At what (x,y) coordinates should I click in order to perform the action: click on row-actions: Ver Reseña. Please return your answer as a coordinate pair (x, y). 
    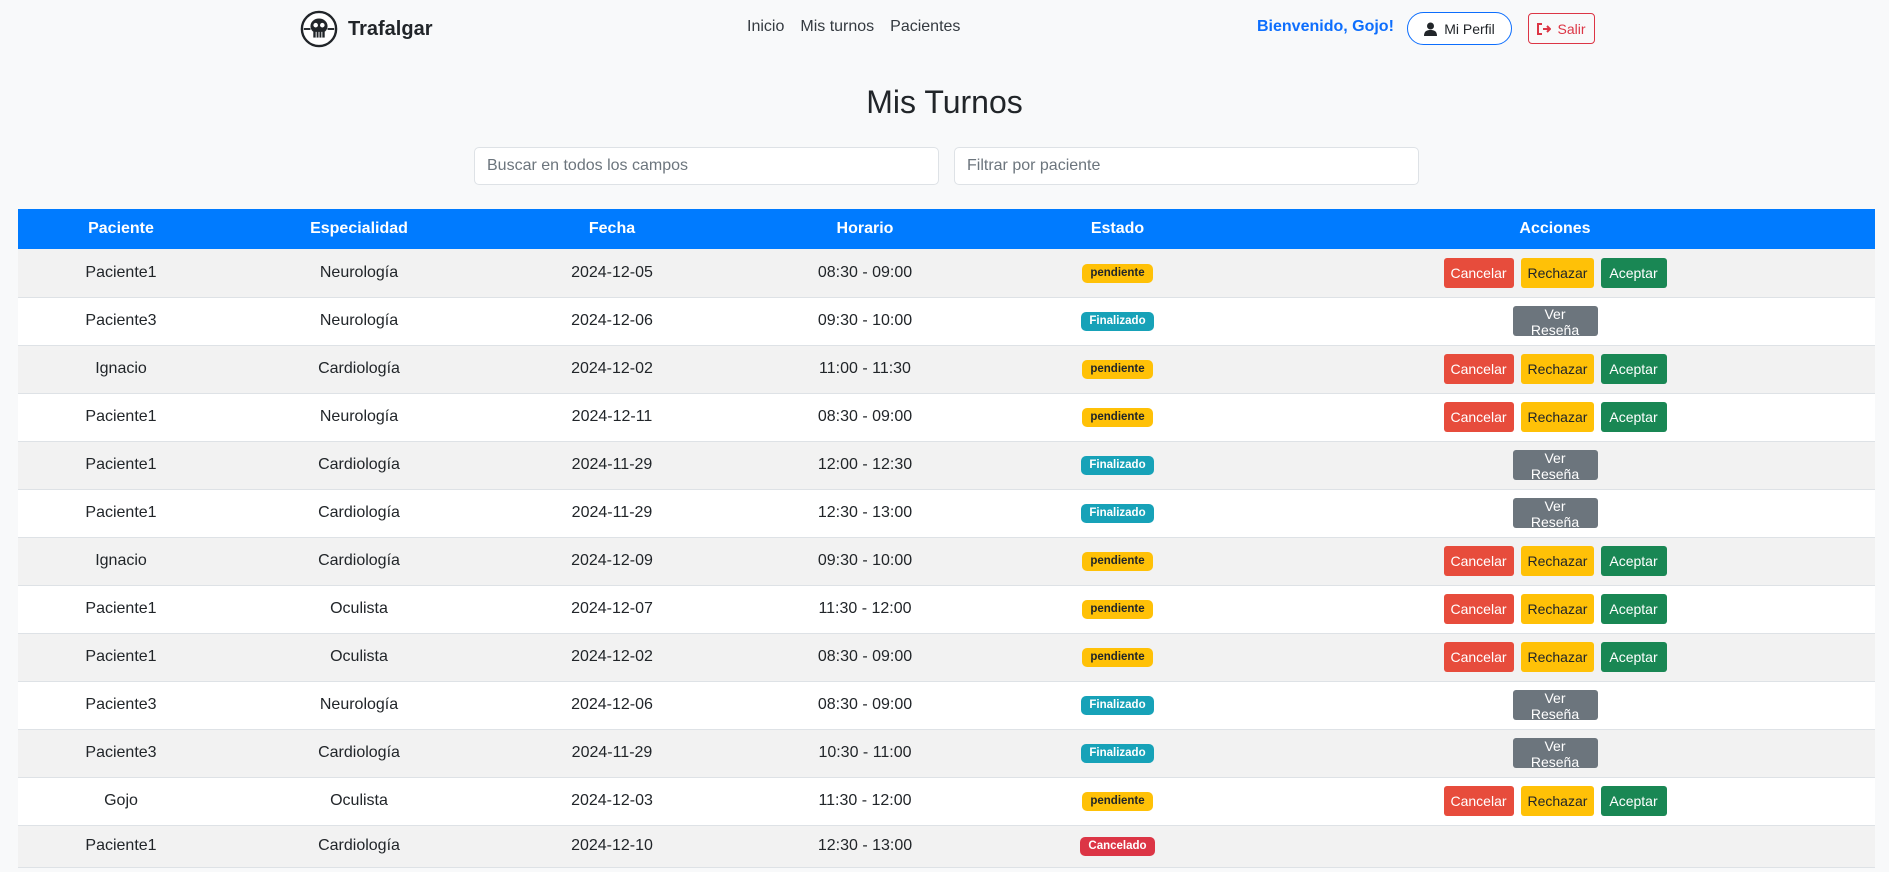
    Looking at the image, I should click on (1555, 754).